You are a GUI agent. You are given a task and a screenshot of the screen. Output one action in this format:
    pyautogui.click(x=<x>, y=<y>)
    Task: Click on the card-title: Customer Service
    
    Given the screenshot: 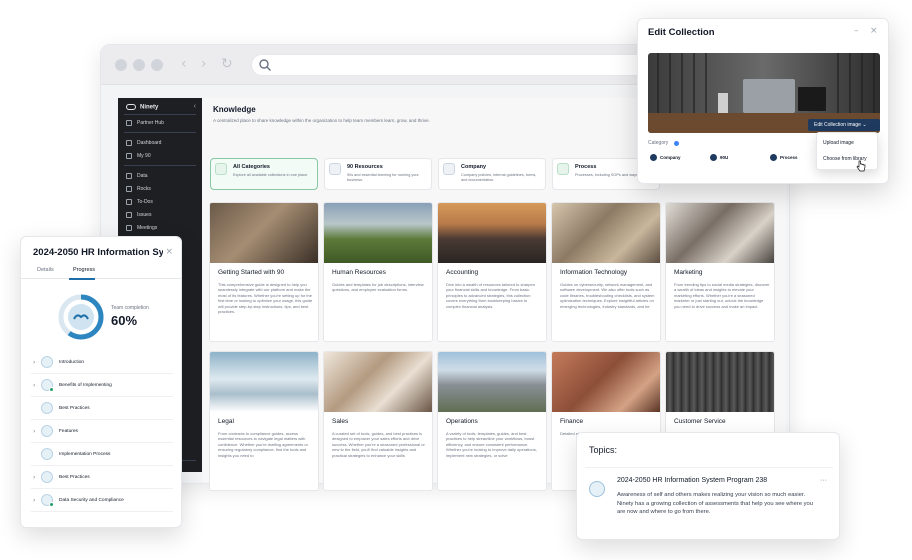 What is the action you would take?
    pyautogui.click(x=700, y=421)
    